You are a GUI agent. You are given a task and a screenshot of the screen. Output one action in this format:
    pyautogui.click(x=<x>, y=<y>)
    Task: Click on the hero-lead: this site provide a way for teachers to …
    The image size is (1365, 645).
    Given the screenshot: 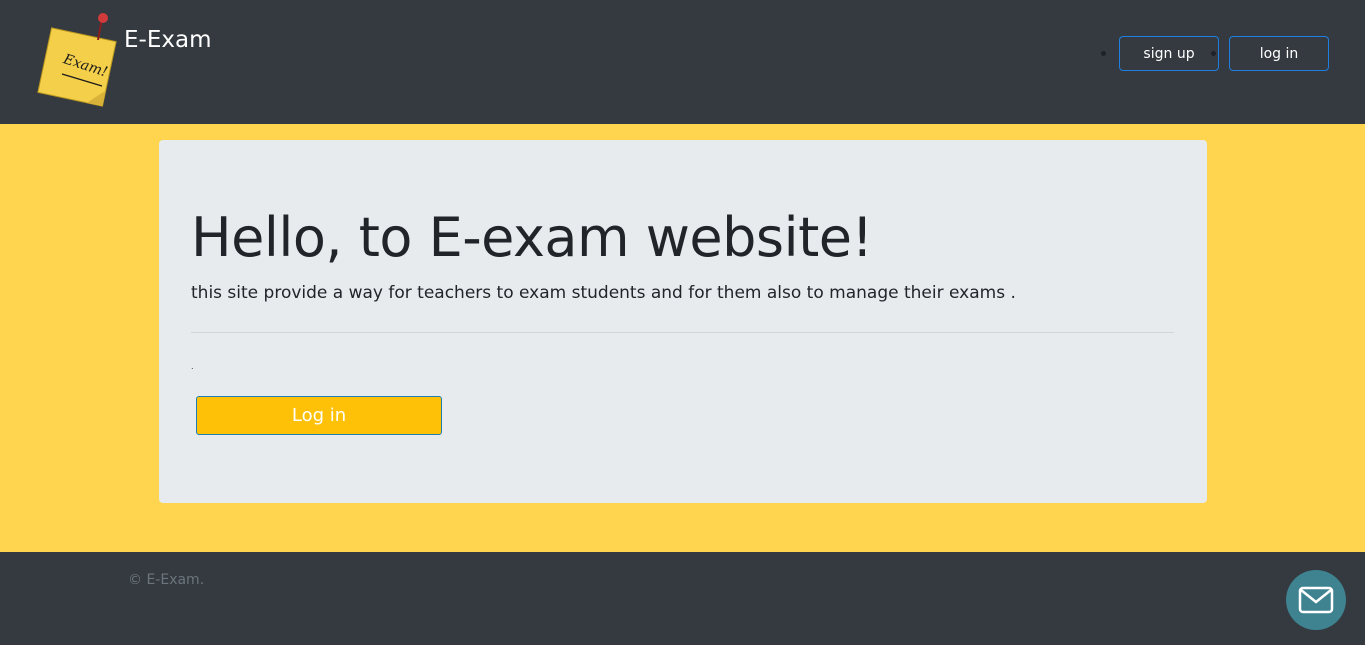 What is the action you would take?
    pyautogui.click(x=603, y=293)
    